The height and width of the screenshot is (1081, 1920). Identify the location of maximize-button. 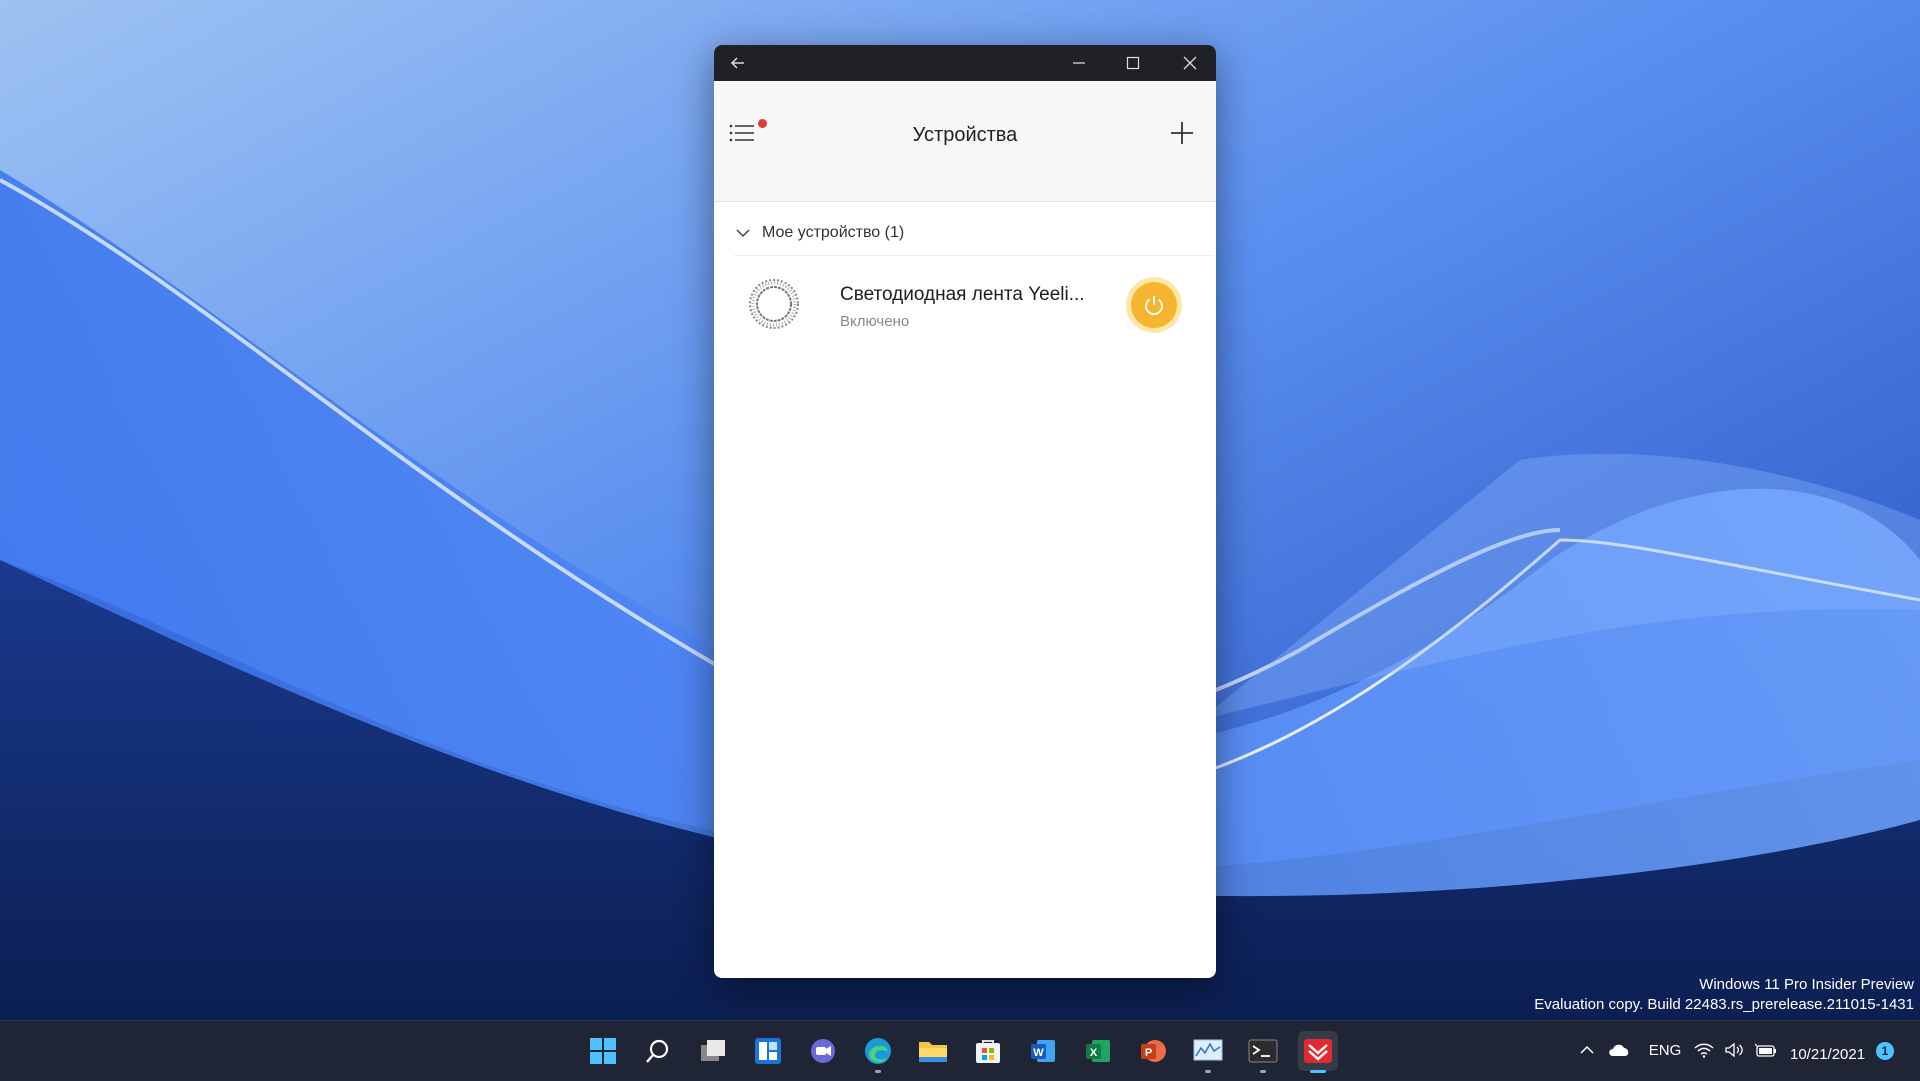
(1133, 63).